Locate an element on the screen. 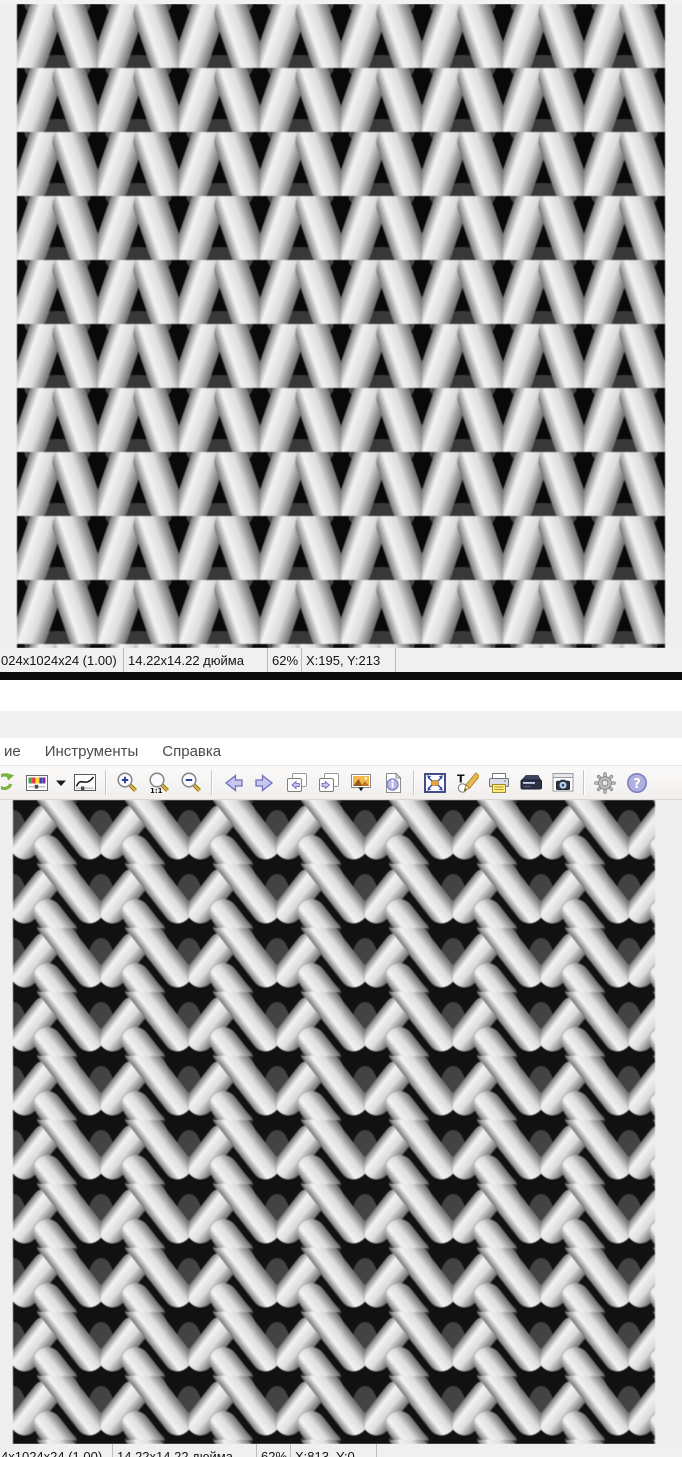 The image size is (682, 1457). zoom-out-button is located at coordinates (191, 783).